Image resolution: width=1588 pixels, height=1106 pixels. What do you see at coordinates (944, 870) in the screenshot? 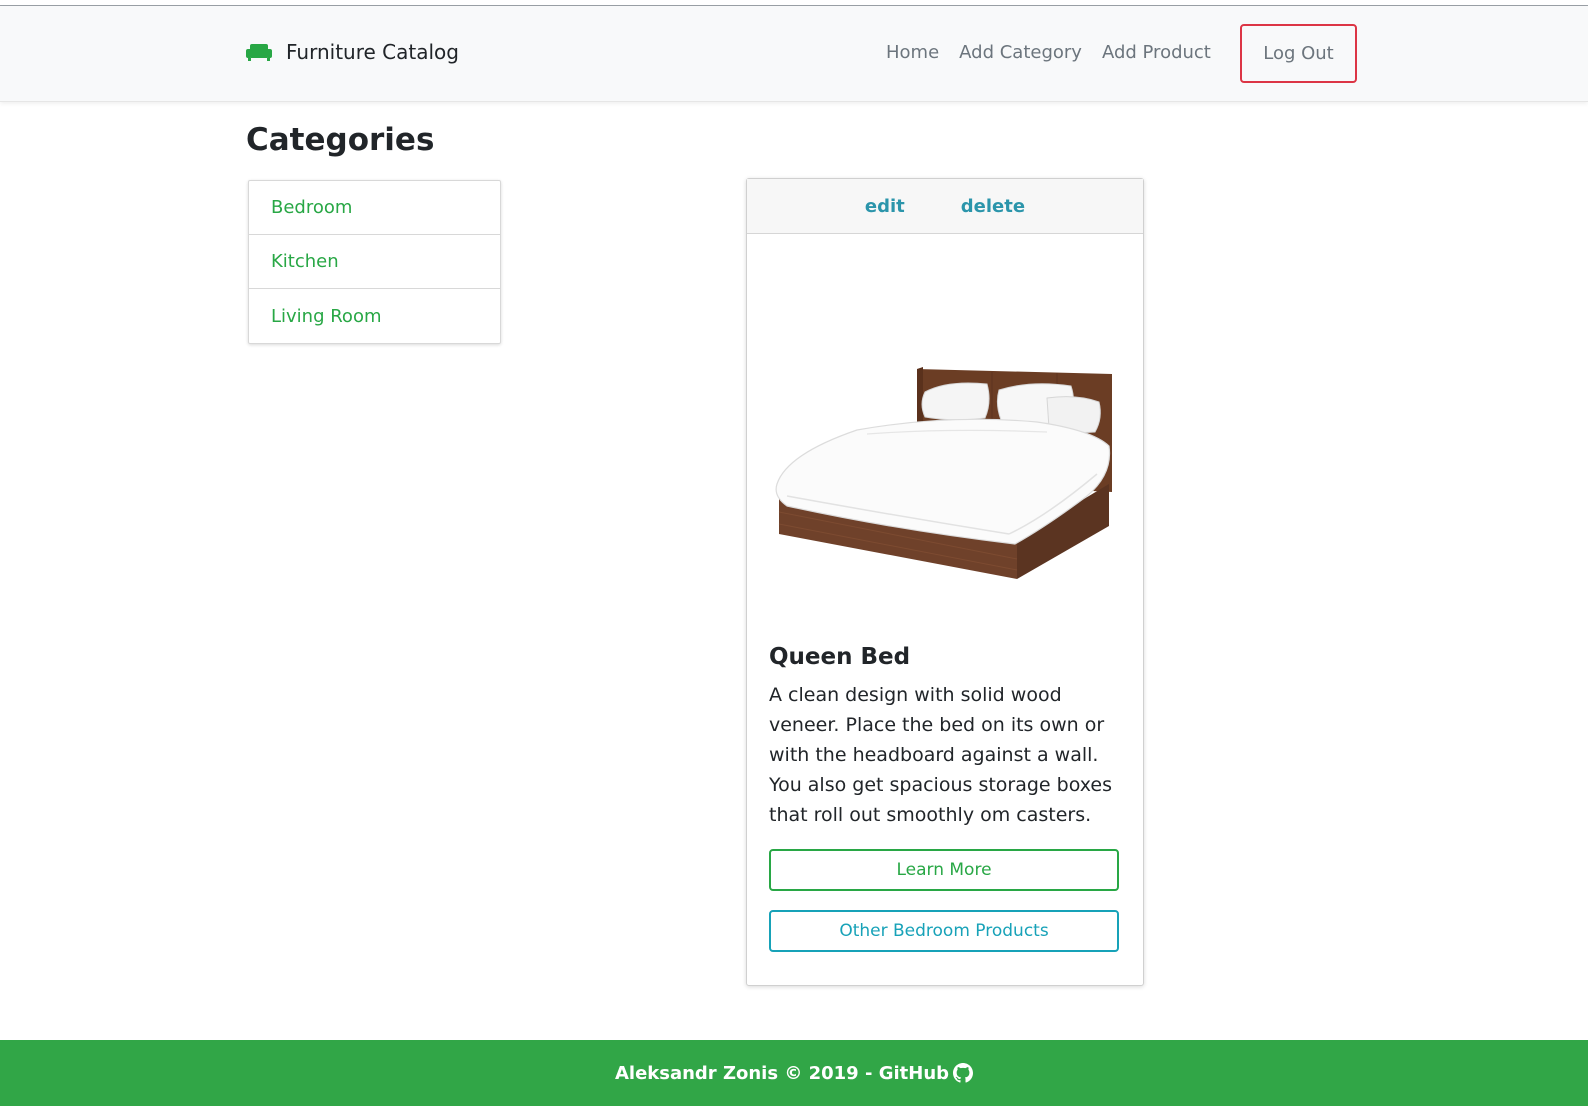
I see `learn-more-button: Learn More` at bounding box center [944, 870].